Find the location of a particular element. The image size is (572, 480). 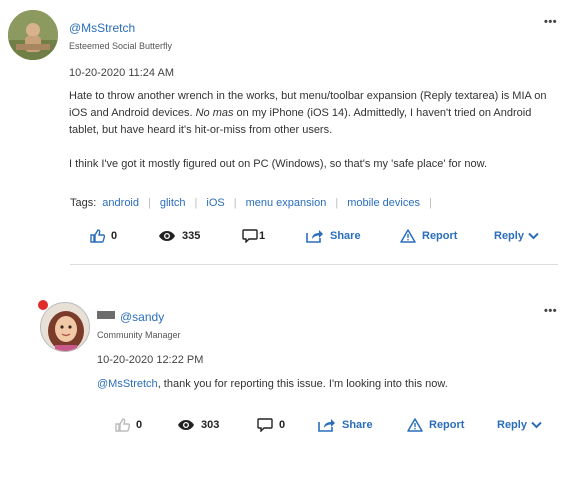

views-count: 335 is located at coordinates (191, 236).